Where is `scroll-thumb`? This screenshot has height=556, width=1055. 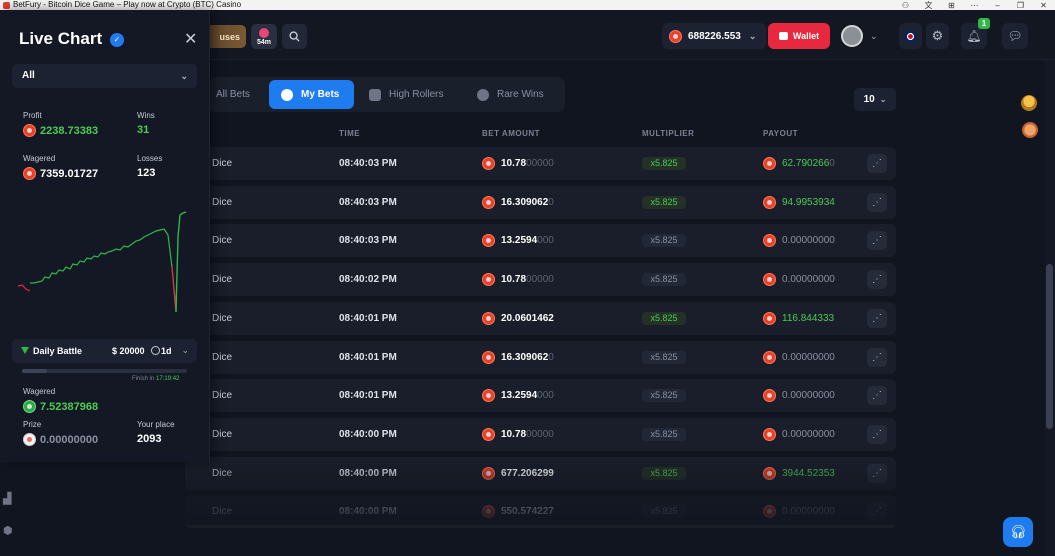 scroll-thumb is located at coordinates (1049, 346).